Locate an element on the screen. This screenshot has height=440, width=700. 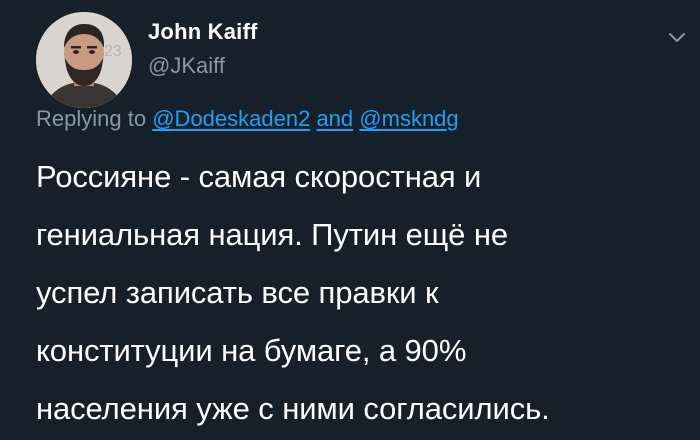
author-handle: @JKaiff is located at coordinates (203, 66).